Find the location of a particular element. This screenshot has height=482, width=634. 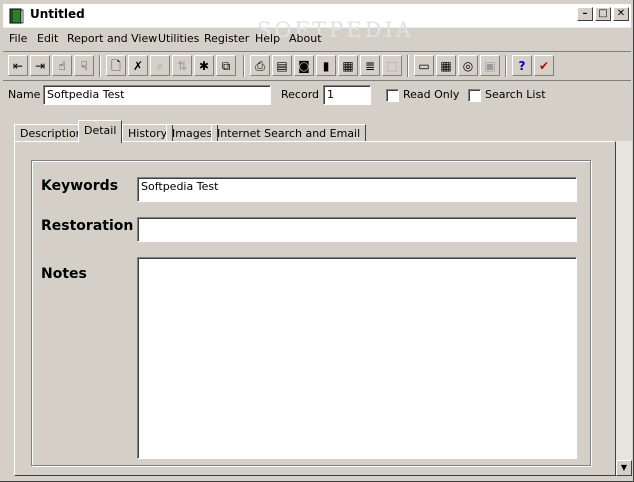

sort-icon: ⇅ is located at coordinates (182, 65).